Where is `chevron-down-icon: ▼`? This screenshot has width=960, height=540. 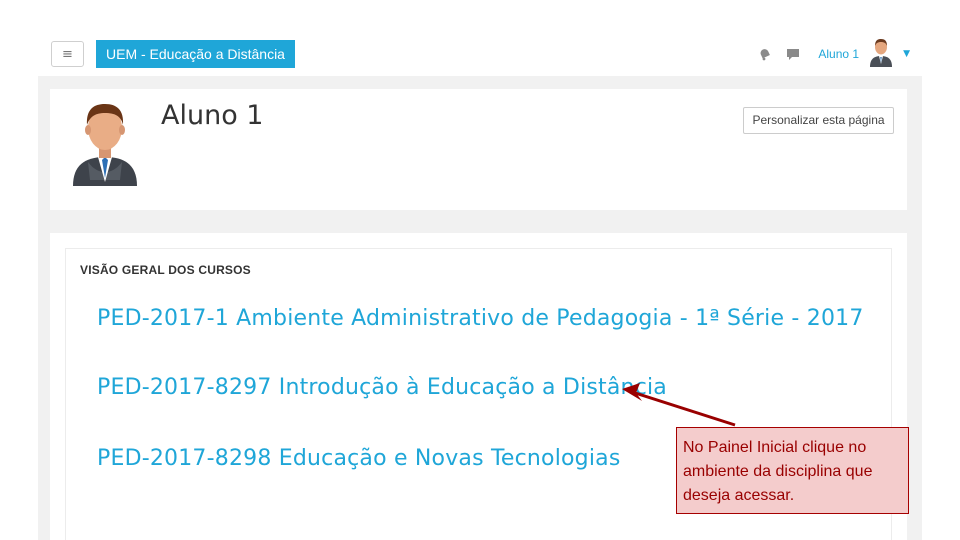 chevron-down-icon: ▼ is located at coordinates (906, 54).